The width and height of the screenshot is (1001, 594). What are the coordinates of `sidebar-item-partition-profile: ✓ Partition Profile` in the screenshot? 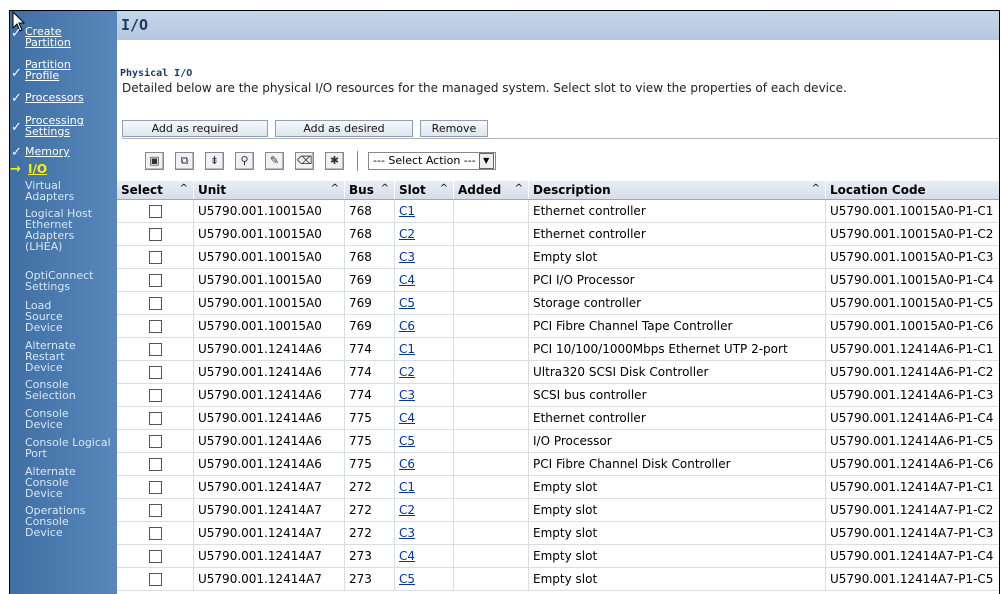 It's located at (63, 70).